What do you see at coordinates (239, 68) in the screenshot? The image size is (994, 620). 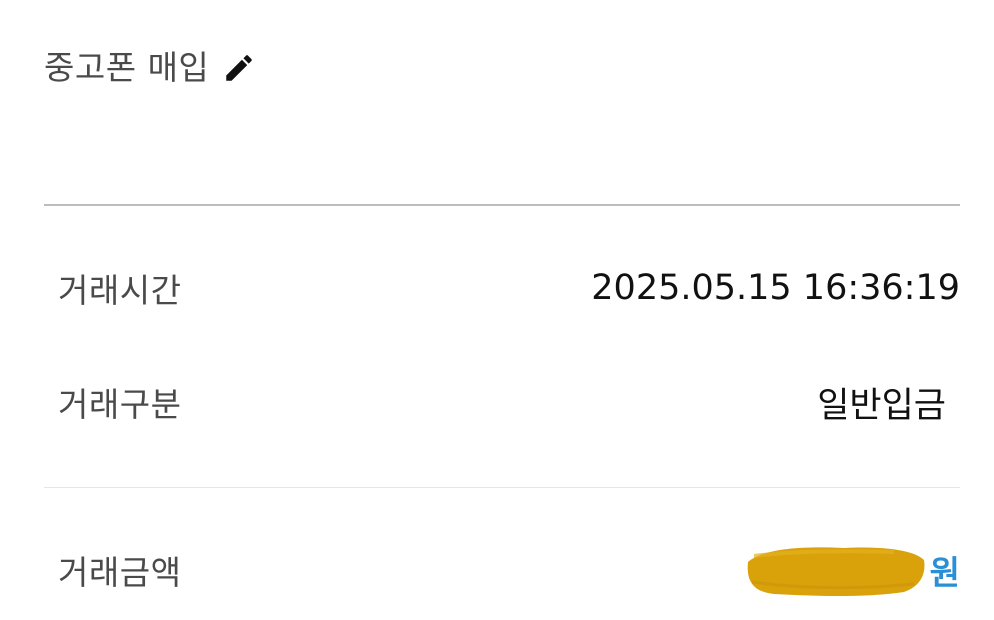 I see `pencil-icon` at bounding box center [239, 68].